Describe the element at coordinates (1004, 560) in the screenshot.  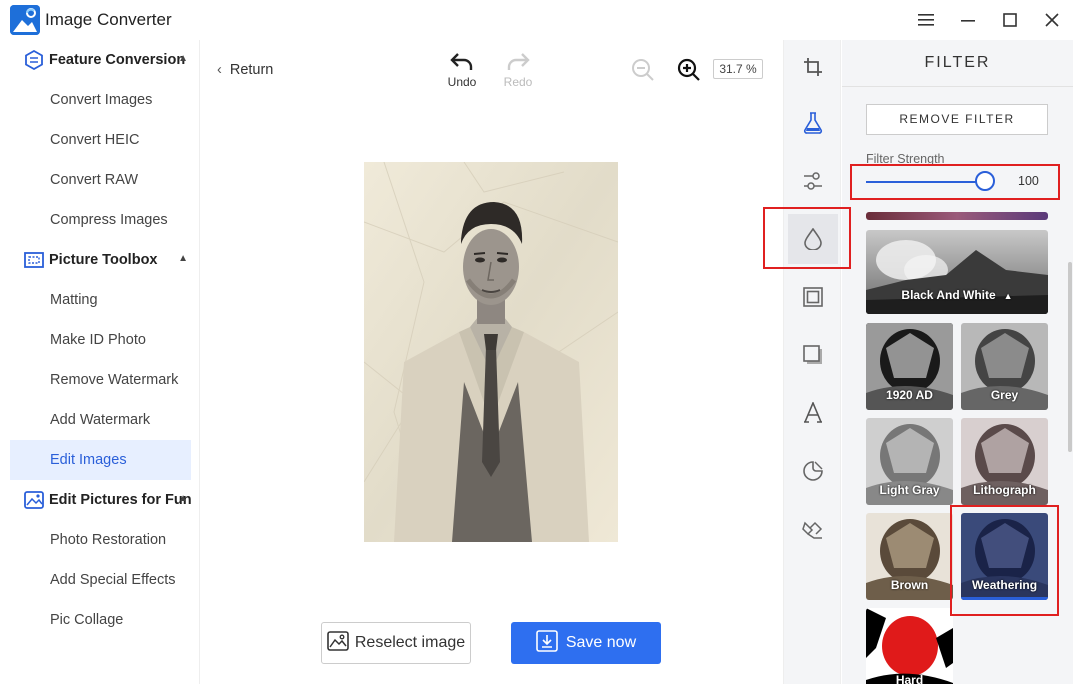
I see `highlight-box-weathering` at that location.